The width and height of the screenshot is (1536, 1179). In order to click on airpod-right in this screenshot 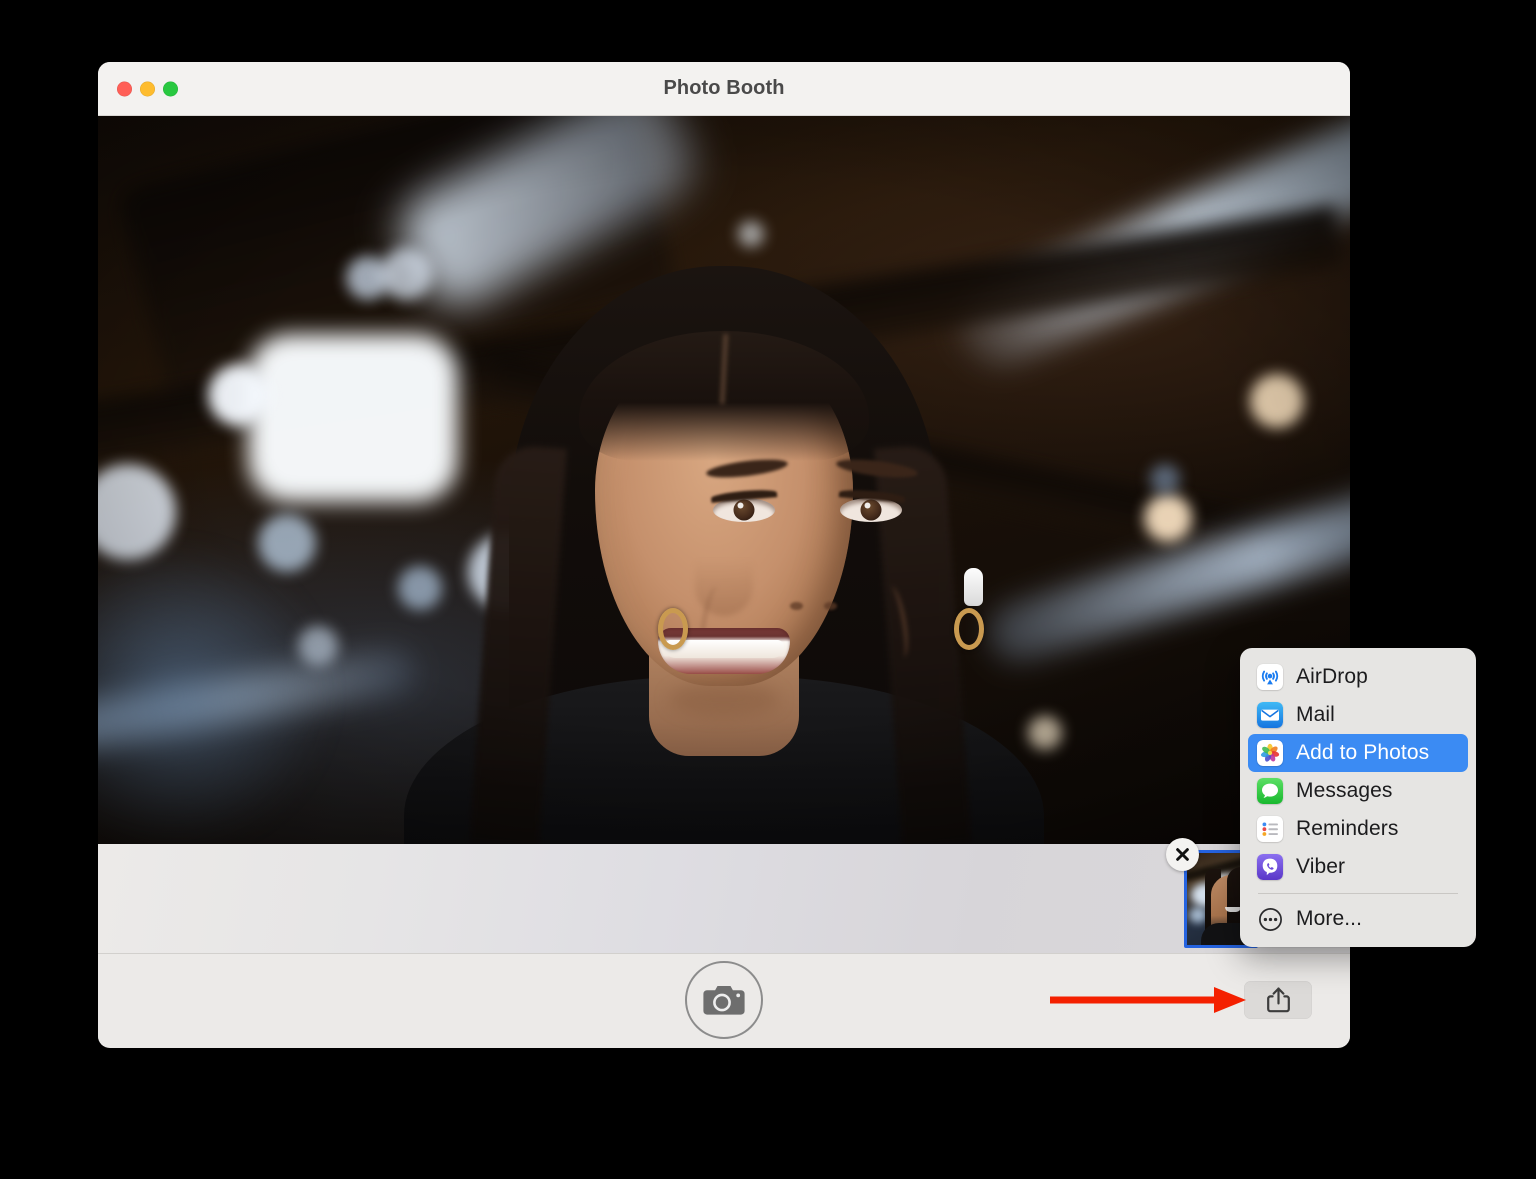, I will do `click(973, 587)`.